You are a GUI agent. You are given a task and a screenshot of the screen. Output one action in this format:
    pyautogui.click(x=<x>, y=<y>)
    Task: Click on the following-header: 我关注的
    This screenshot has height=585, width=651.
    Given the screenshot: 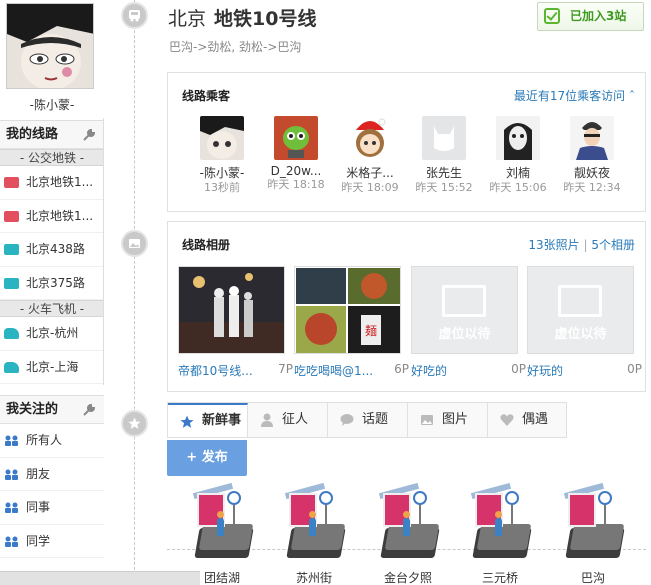 What is the action you would take?
    pyautogui.click(x=52, y=410)
    